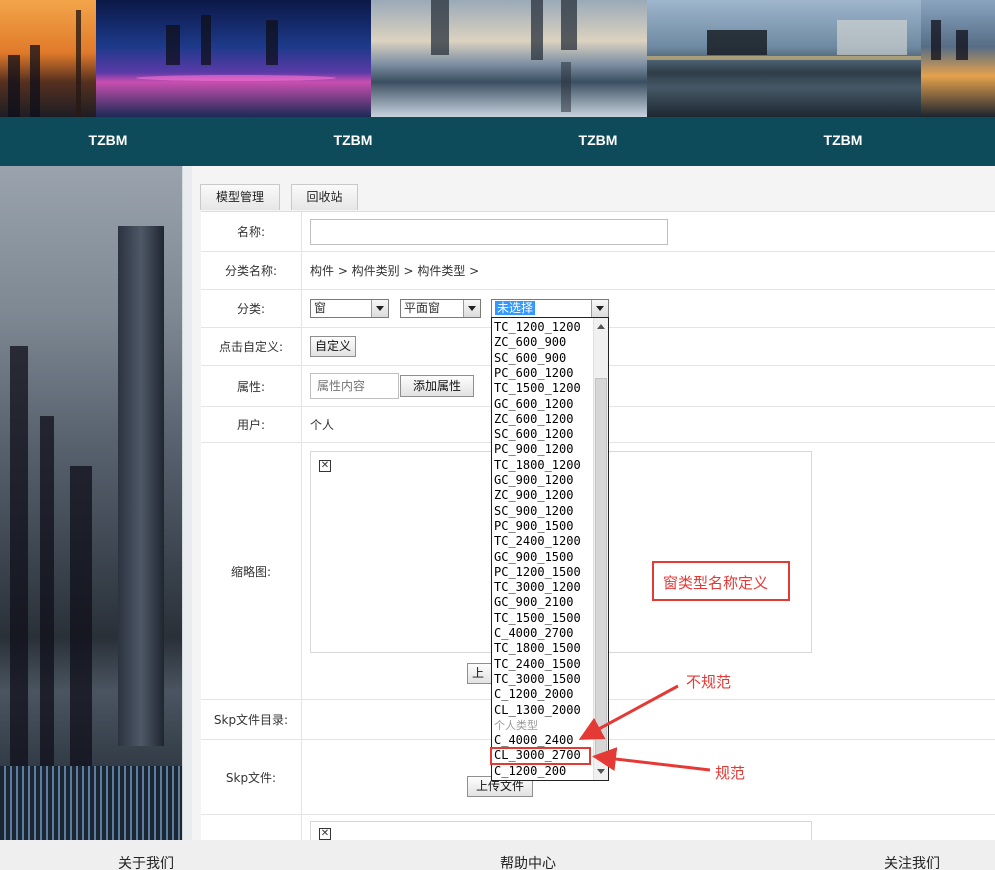 Image resolution: width=995 pixels, height=870 pixels. I want to click on annotation-arrows, so click(644, 728).